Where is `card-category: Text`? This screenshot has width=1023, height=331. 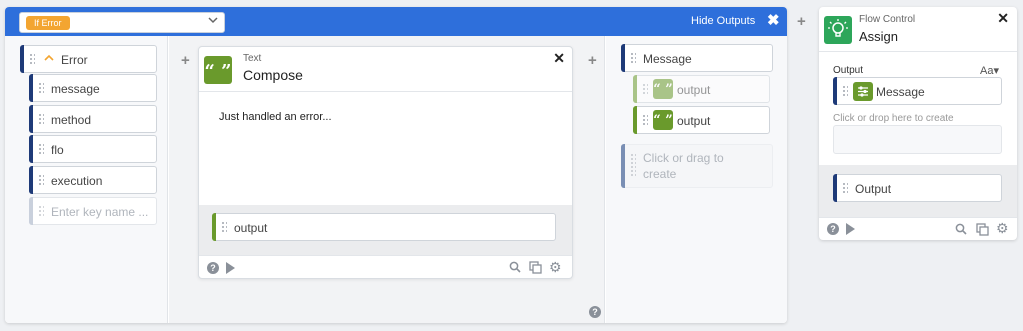 card-category: Text is located at coordinates (252, 58).